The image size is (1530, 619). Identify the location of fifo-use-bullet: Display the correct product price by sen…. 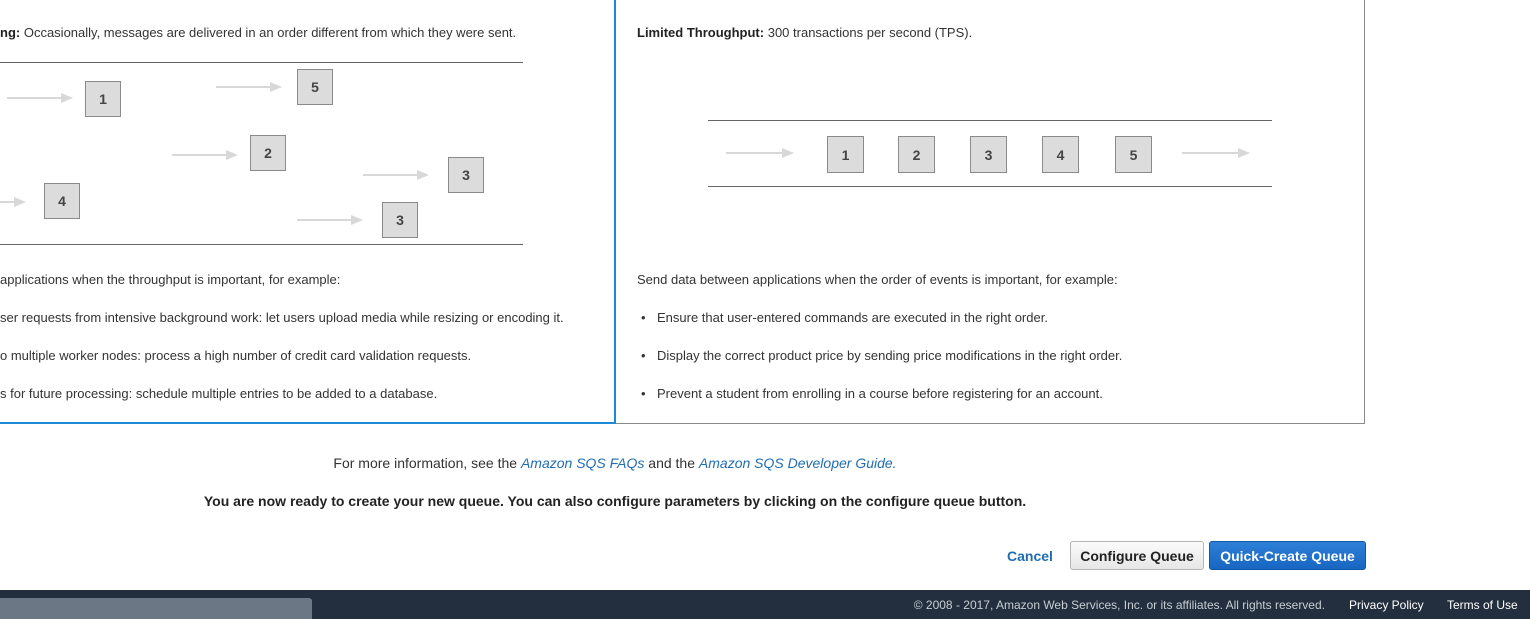
(890, 355).